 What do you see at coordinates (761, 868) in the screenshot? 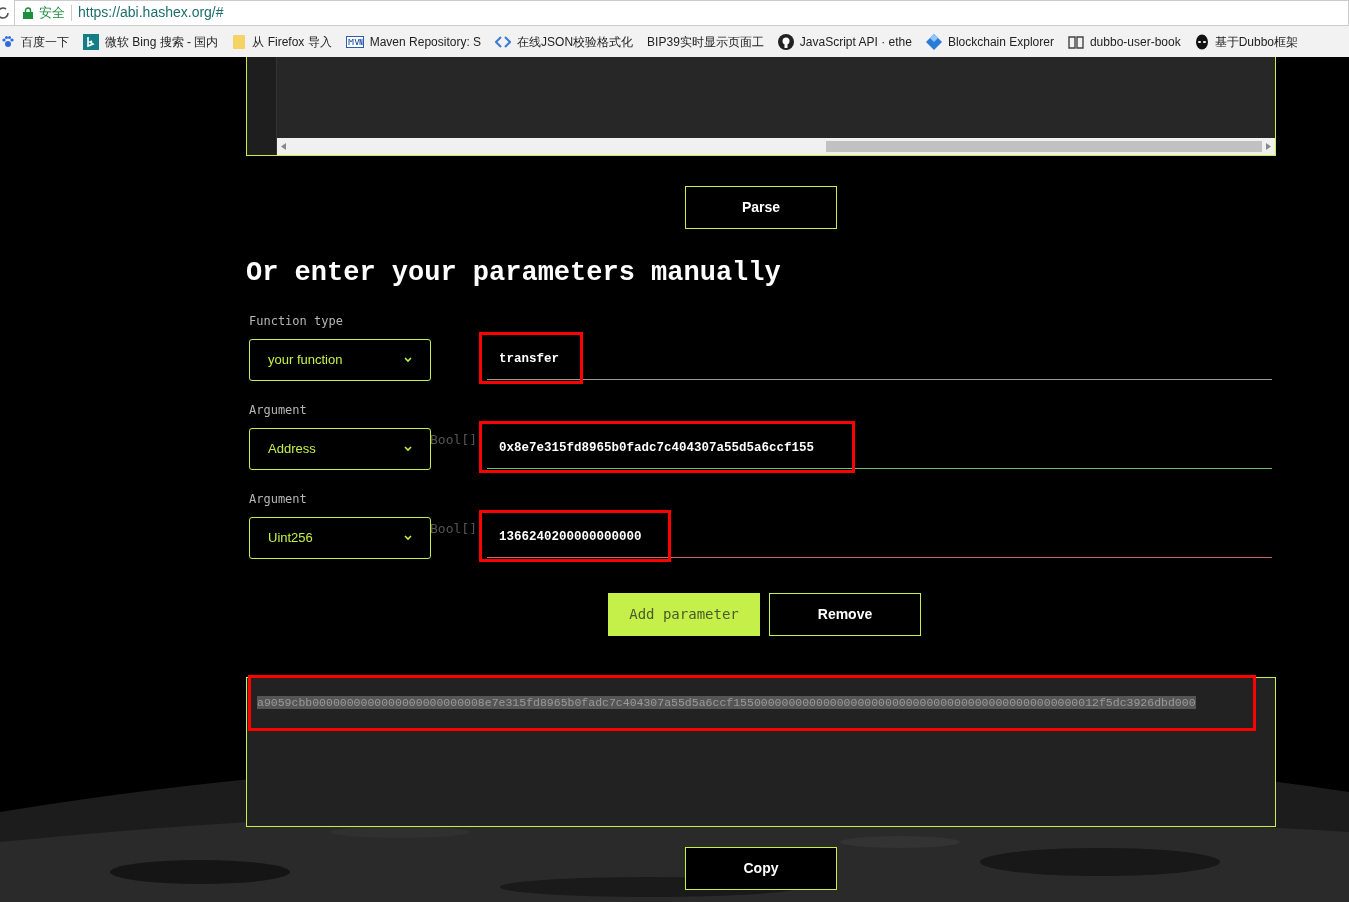
I see `copy-button: Copy` at bounding box center [761, 868].